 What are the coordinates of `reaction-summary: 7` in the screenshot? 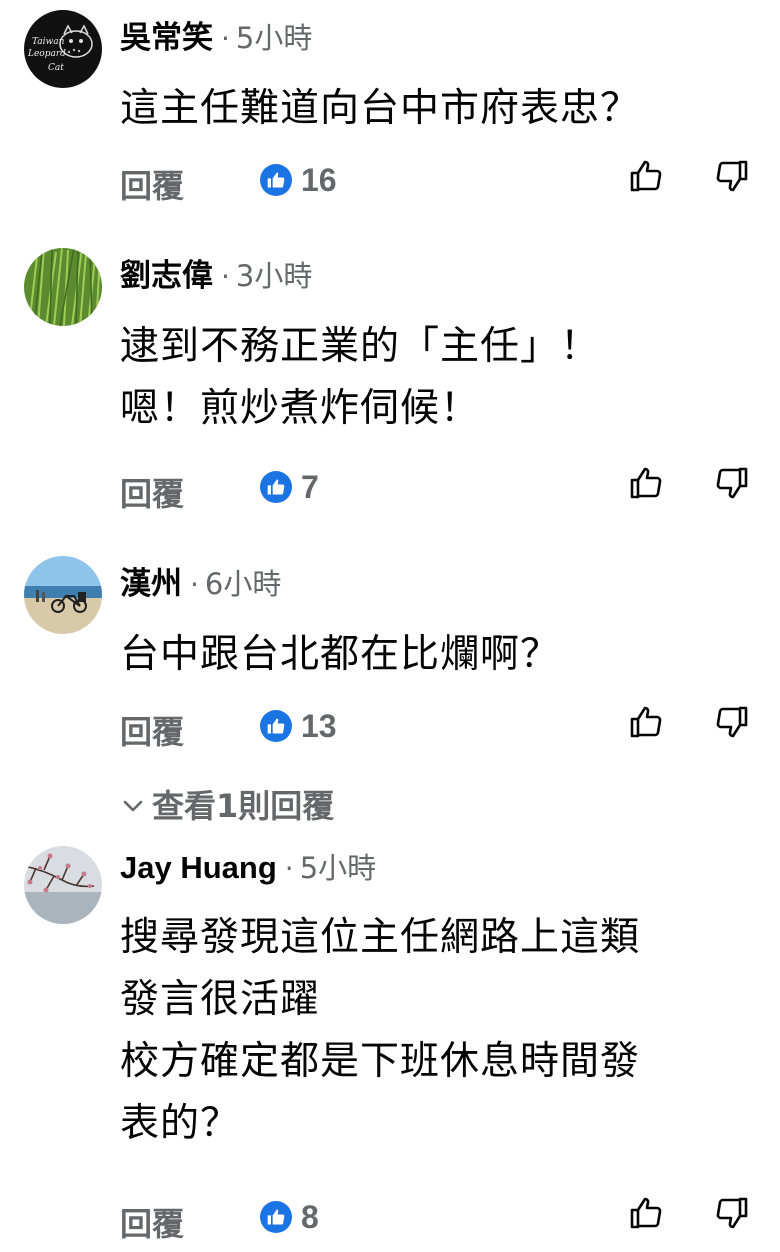 It's located at (289, 487).